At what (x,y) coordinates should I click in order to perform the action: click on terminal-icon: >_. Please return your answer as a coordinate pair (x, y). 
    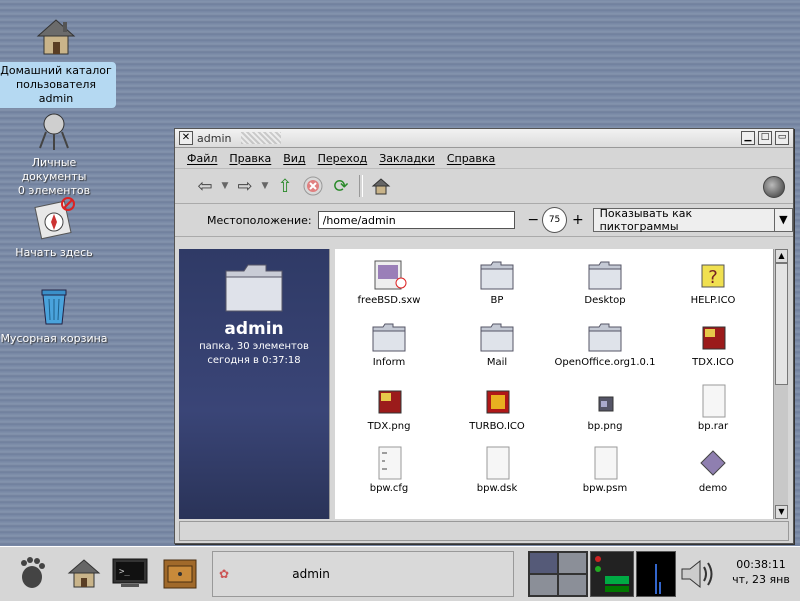
    Looking at the image, I should click on (130, 573).